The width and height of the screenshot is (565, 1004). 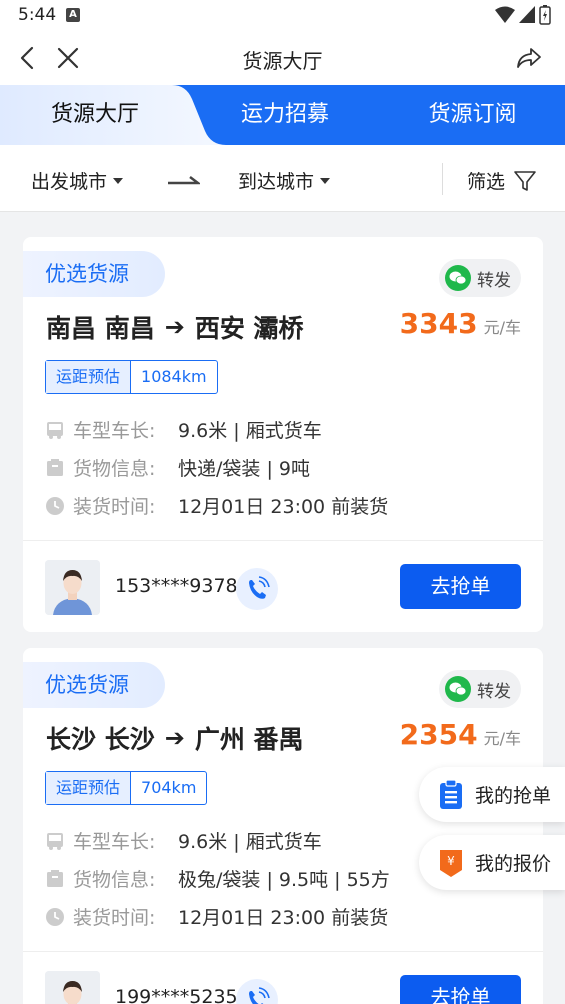 What do you see at coordinates (100, 739) in the screenshot?
I see `route-origin: 长沙 长沙` at bounding box center [100, 739].